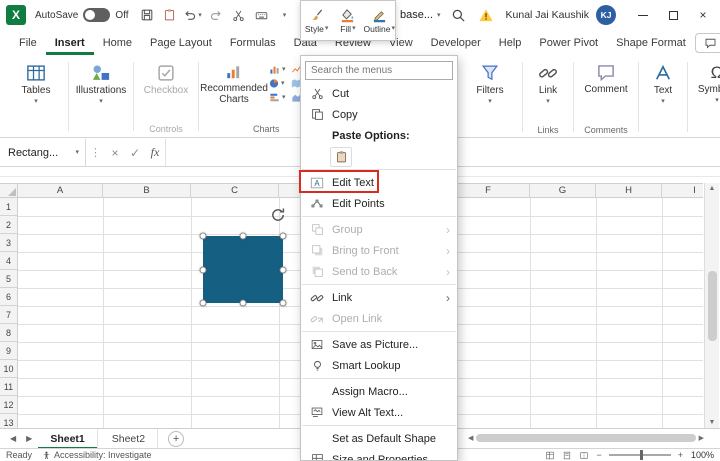 Image resolution: width=720 pixels, height=461 pixels. What do you see at coordinates (277, 83) in the screenshot?
I see `pie-chart-button: ▾` at bounding box center [277, 83].